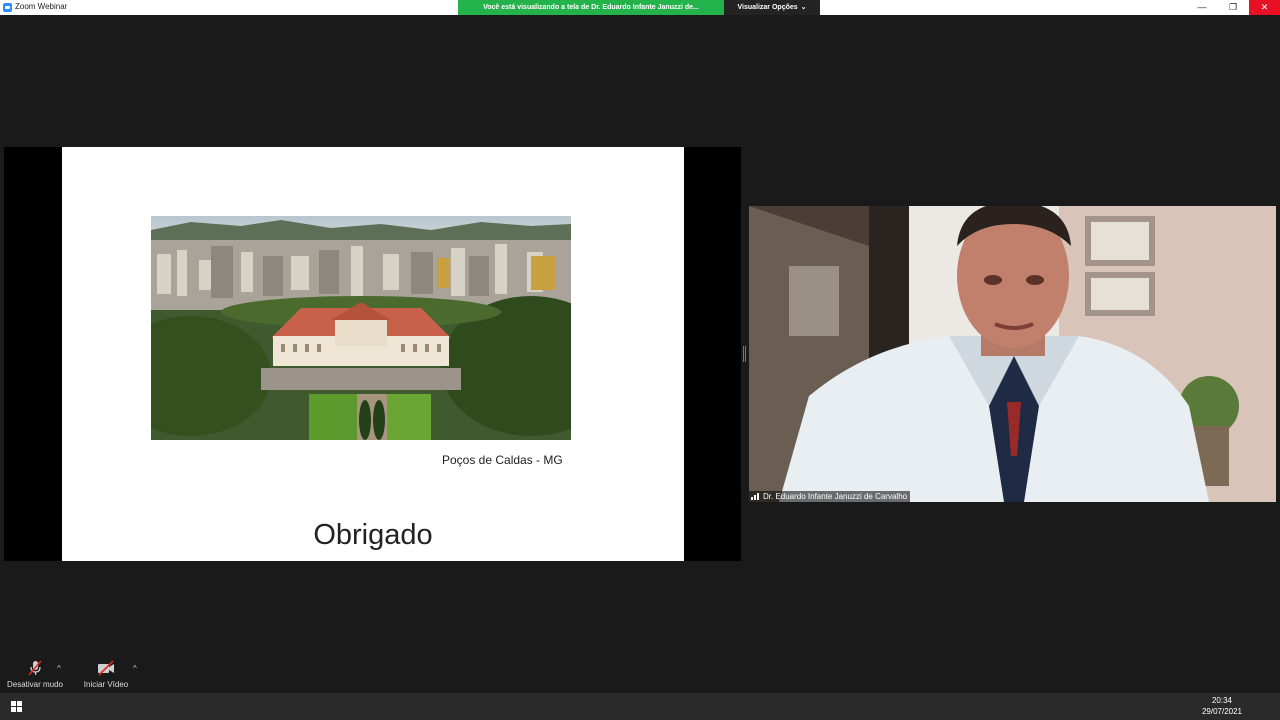 The image size is (1280, 720). What do you see at coordinates (35, 684) in the screenshot?
I see `unmute-label: Desativar mudo` at bounding box center [35, 684].